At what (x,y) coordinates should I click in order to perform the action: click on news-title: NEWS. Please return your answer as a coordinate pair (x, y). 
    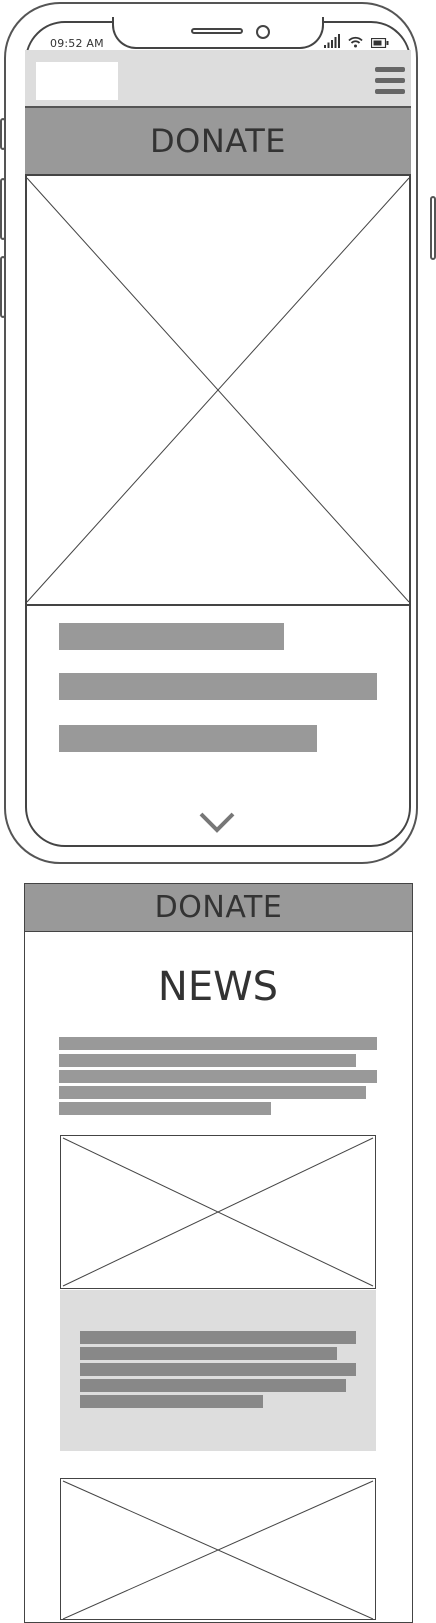
    Looking at the image, I should click on (218, 987).